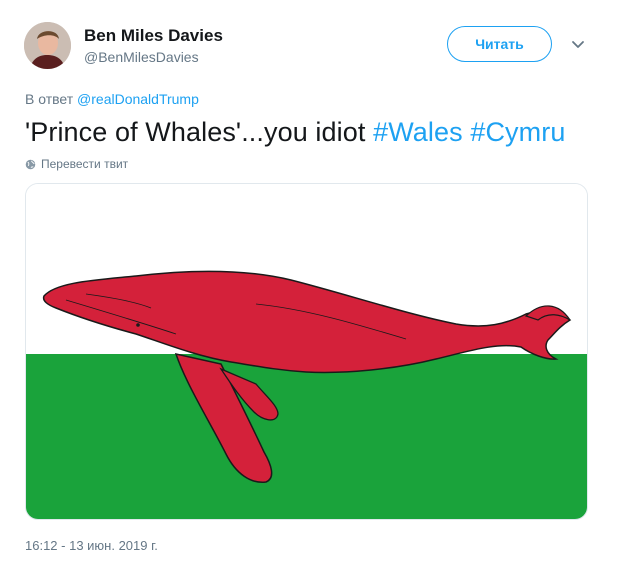 The height and width of the screenshot is (562, 620). What do you see at coordinates (517, 132) in the screenshot?
I see `hashtag-cymru: #Cymru` at bounding box center [517, 132].